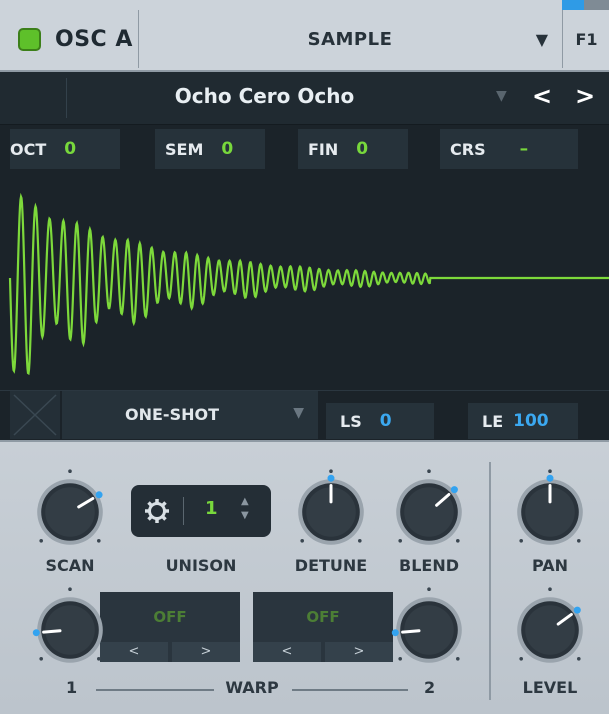 The width and height of the screenshot is (609, 714). What do you see at coordinates (490, 581) in the screenshot?
I see `section-divider` at bounding box center [490, 581].